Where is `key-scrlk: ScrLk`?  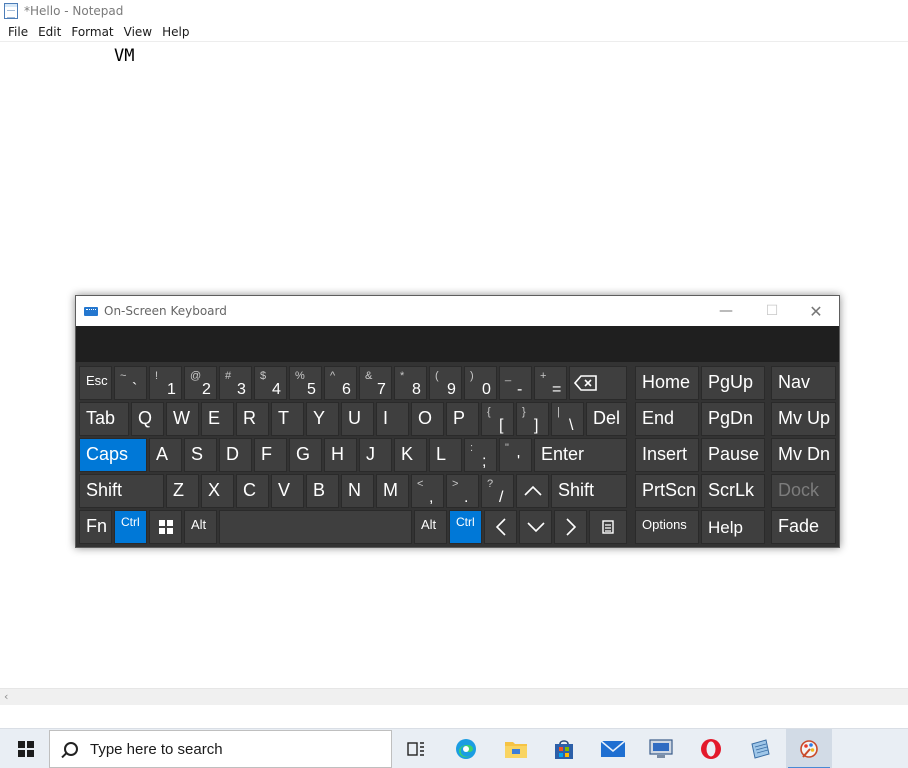
key-scrlk: ScrLk is located at coordinates (733, 491).